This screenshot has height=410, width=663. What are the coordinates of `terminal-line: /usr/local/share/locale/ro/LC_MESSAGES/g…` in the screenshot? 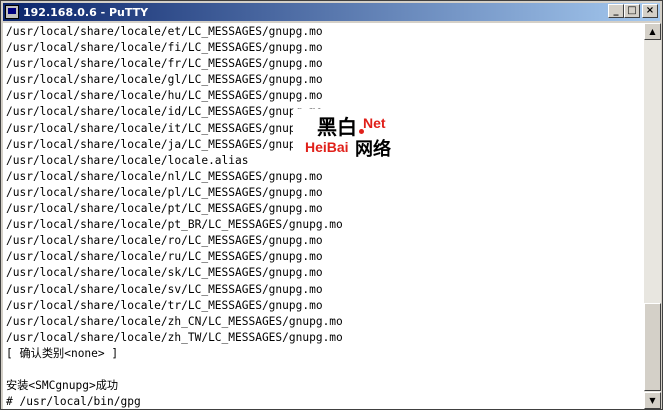 It's located at (164, 241).